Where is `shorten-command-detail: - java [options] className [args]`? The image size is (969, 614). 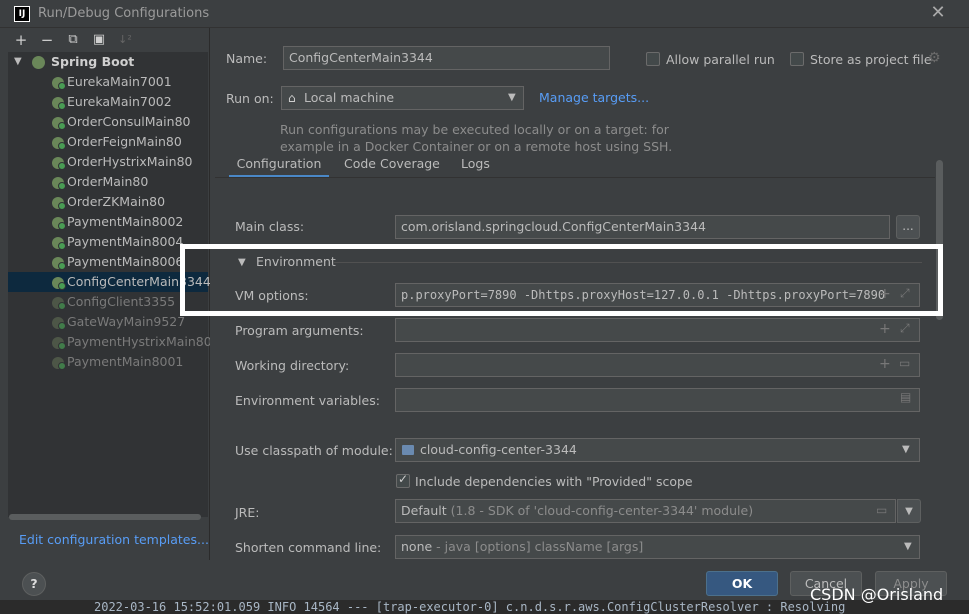 shorten-command-detail: - java [options] className [args] is located at coordinates (540, 546).